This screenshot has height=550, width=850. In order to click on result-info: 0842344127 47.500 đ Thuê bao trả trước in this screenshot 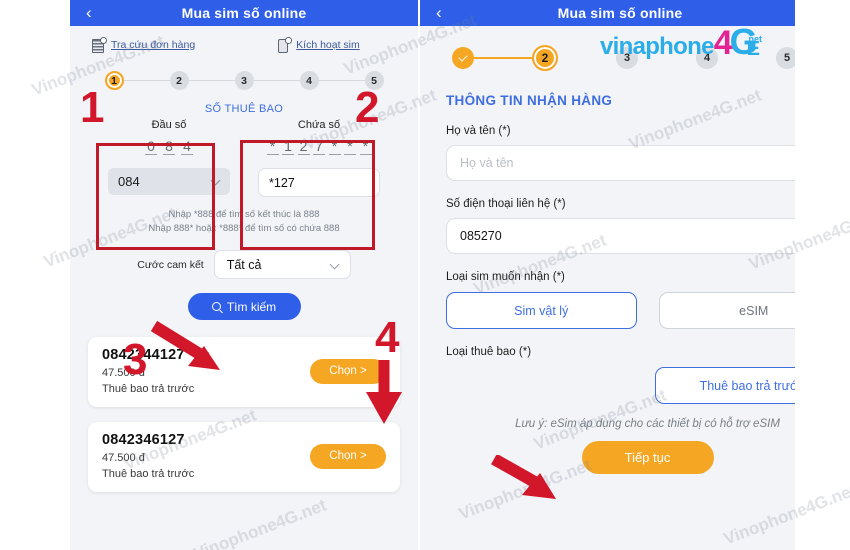, I will do `click(148, 371)`.